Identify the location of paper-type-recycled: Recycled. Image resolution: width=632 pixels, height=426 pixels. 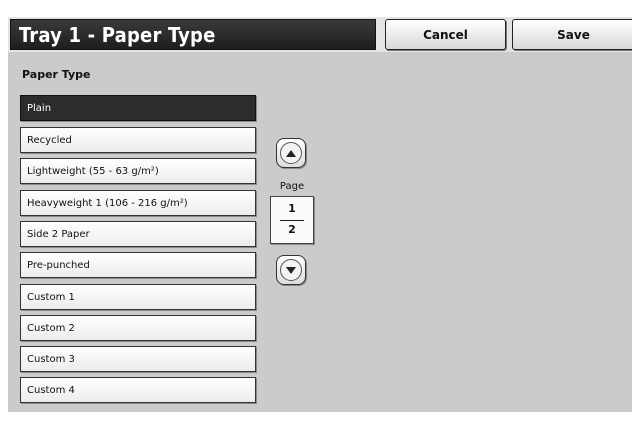
(138, 140).